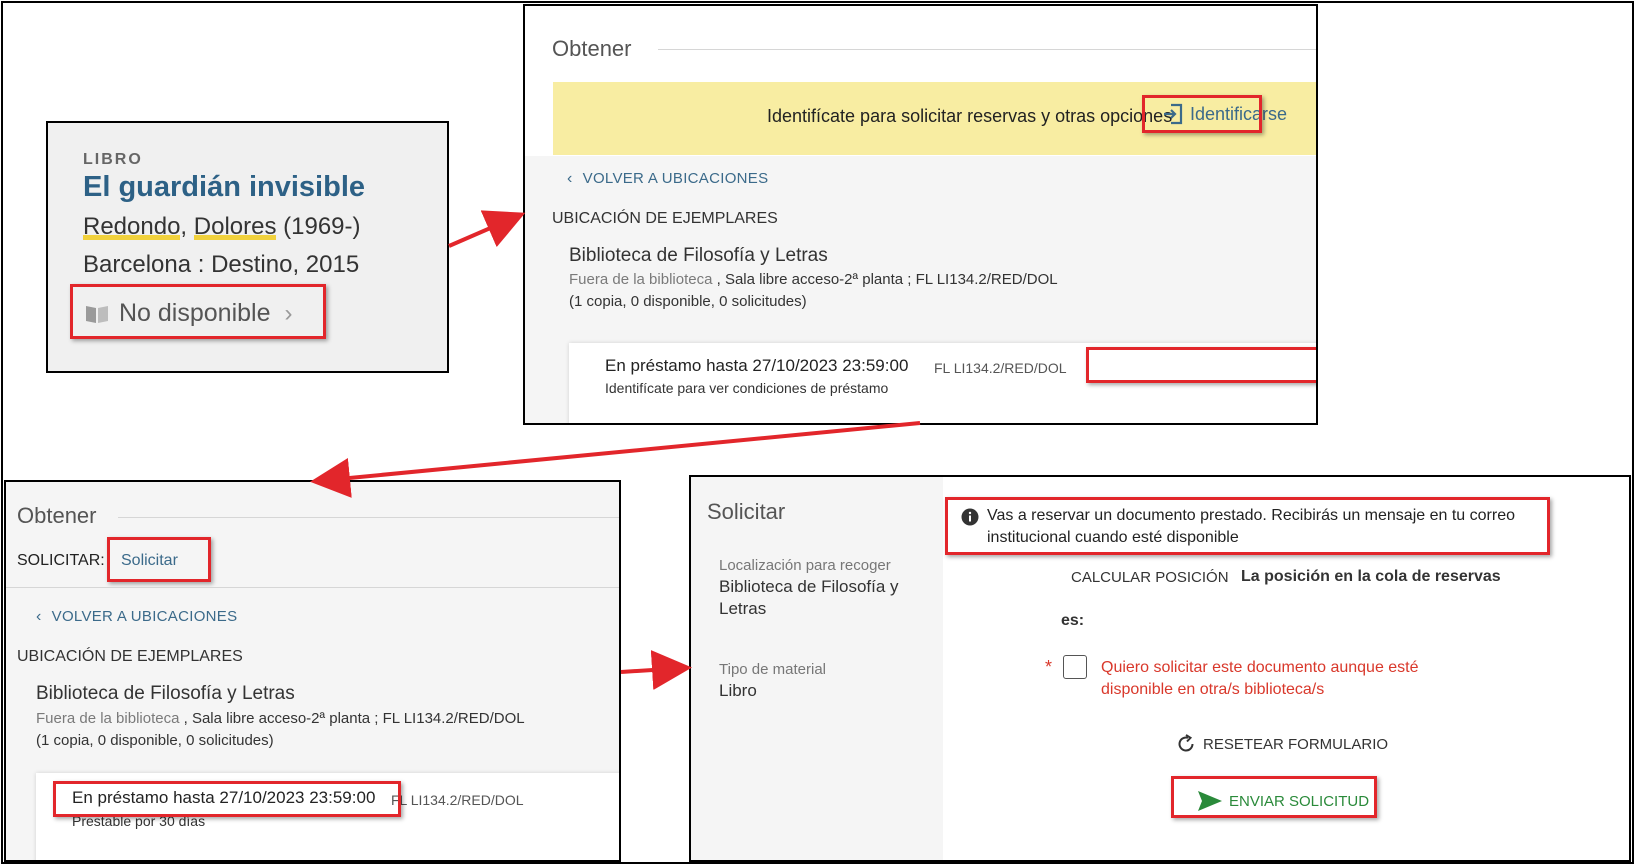 The height and width of the screenshot is (866, 1635). What do you see at coordinates (1073, 620) in the screenshot?
I see `queue-position-value: es:` at bounding box center [1073, 620].